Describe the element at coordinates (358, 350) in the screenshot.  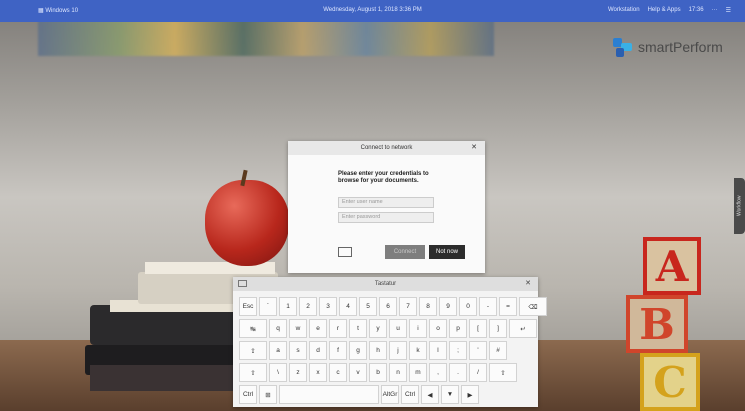
I see `keyboard-key: g` at that location.